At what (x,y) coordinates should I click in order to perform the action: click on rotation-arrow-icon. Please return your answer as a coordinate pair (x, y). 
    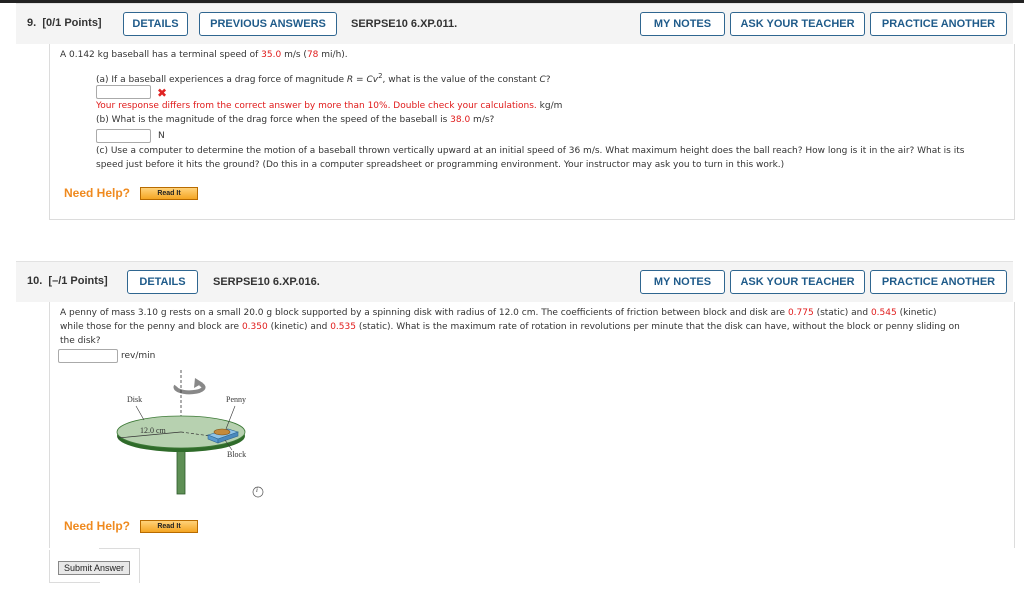
    Looking at the image, I should click on (189, 386).